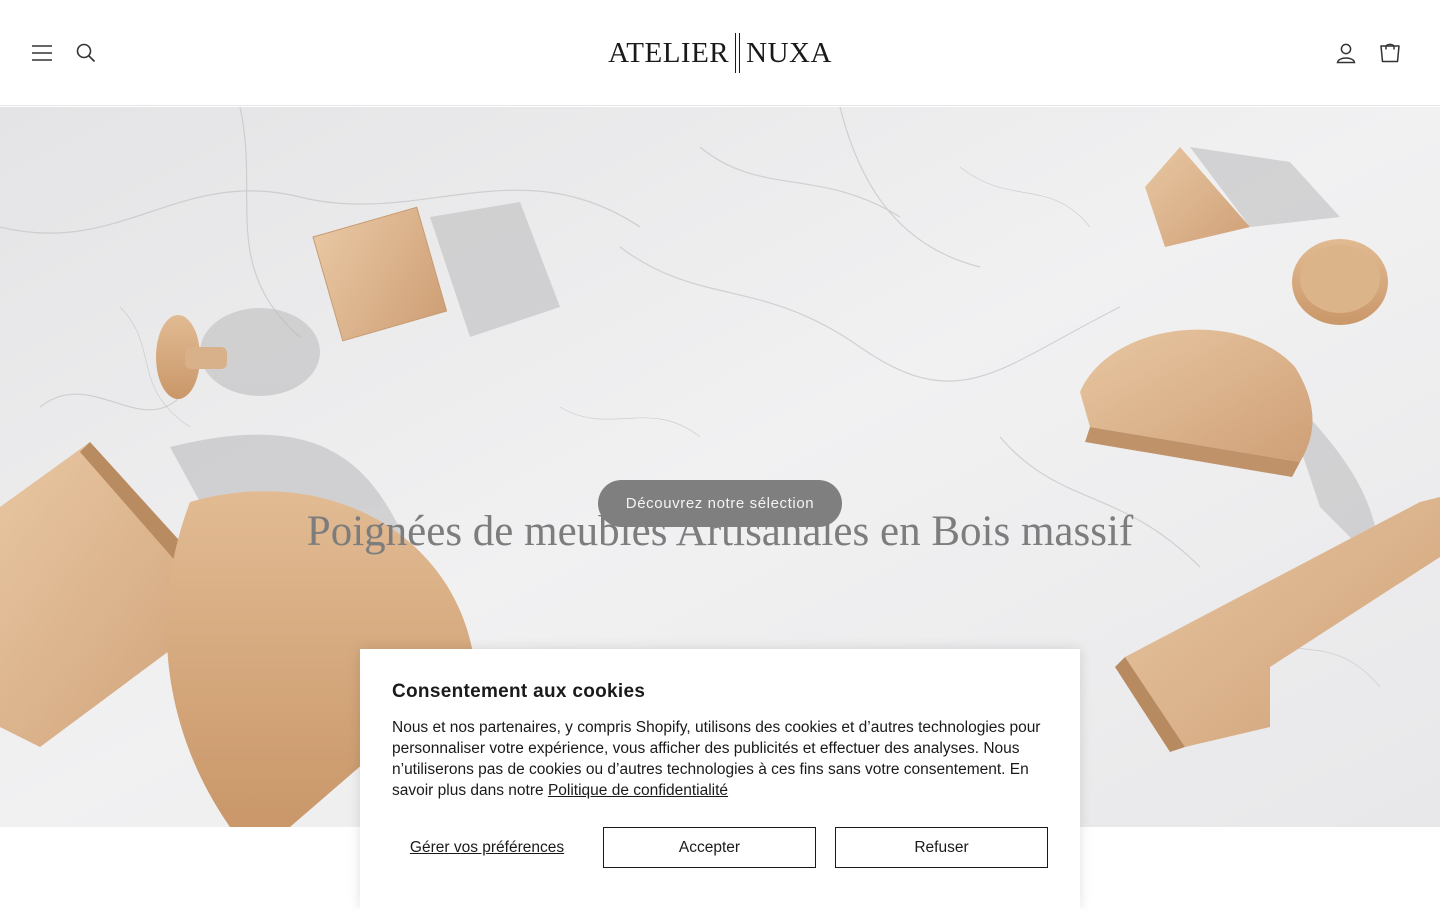 Image resolution: width=1440 pixels, height=909 pixels. What do you see at coordinates (1390, 53) in the screenshot?
I see `cart-icon` at bounding box center [1390, 53].